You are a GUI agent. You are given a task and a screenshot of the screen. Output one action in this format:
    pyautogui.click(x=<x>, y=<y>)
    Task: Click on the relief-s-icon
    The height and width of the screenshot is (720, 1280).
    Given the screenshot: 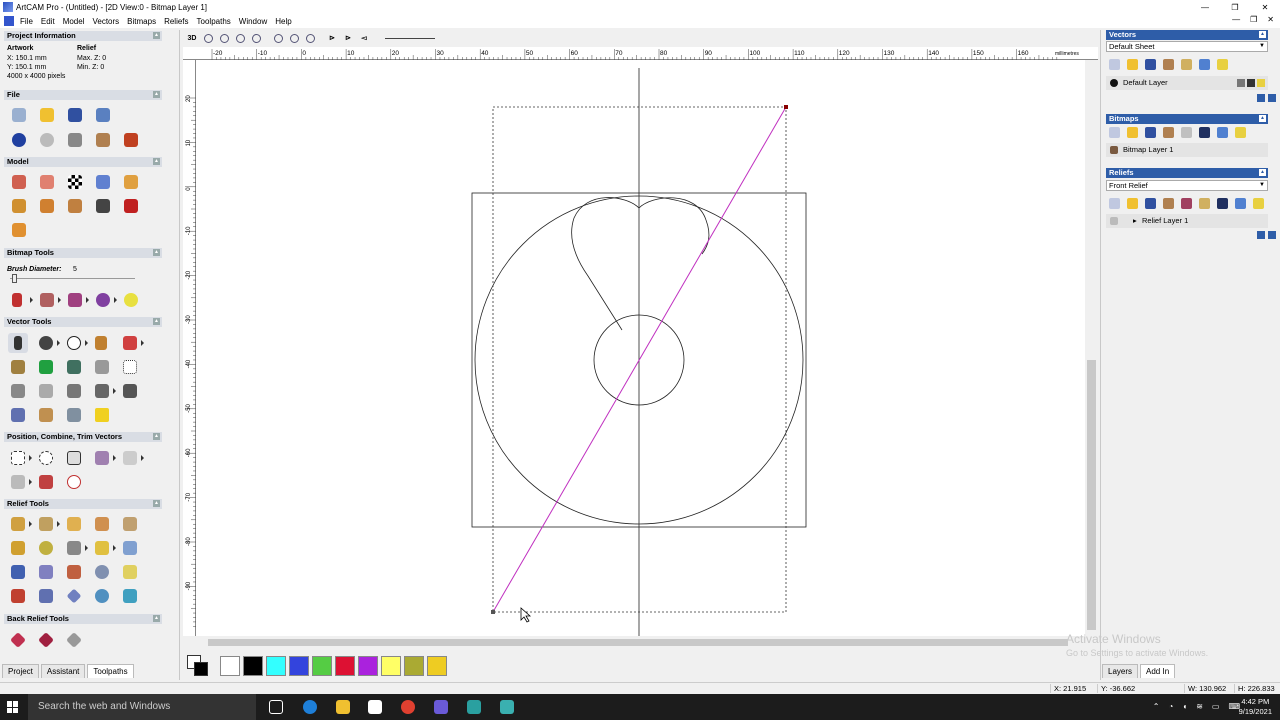 What is the action you would take?
    pyautogui.click(x=18, y=548)
    